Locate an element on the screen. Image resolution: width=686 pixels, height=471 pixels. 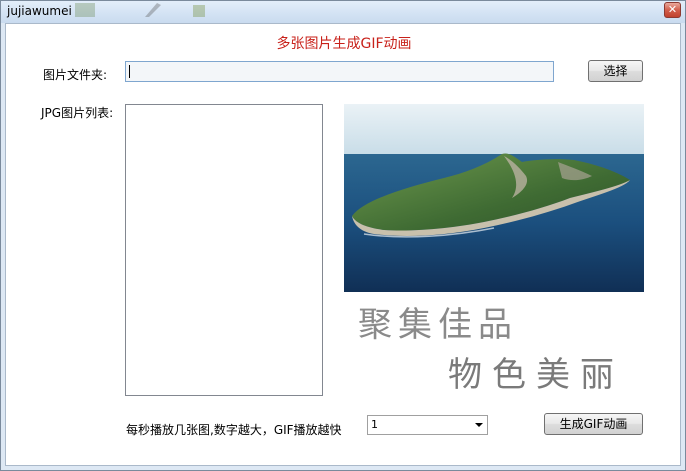
folder-label: 图片文件夹: is located at coordinates (75, 75).